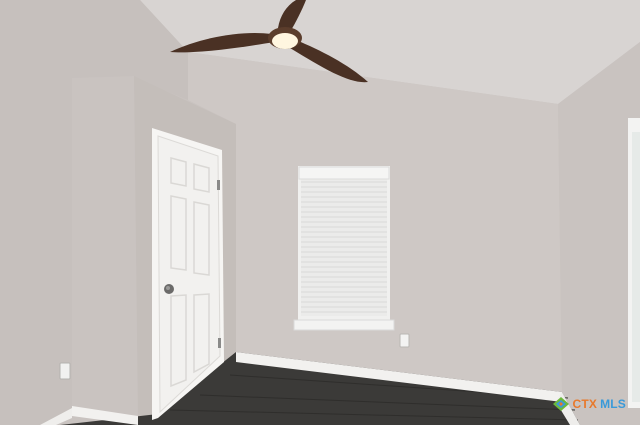 This screenshot has height=425, width=640. What do you see at coordinates (404, 340) in the screenshot?
I see `wall-outlet-back` at bounding box center [404, 340].